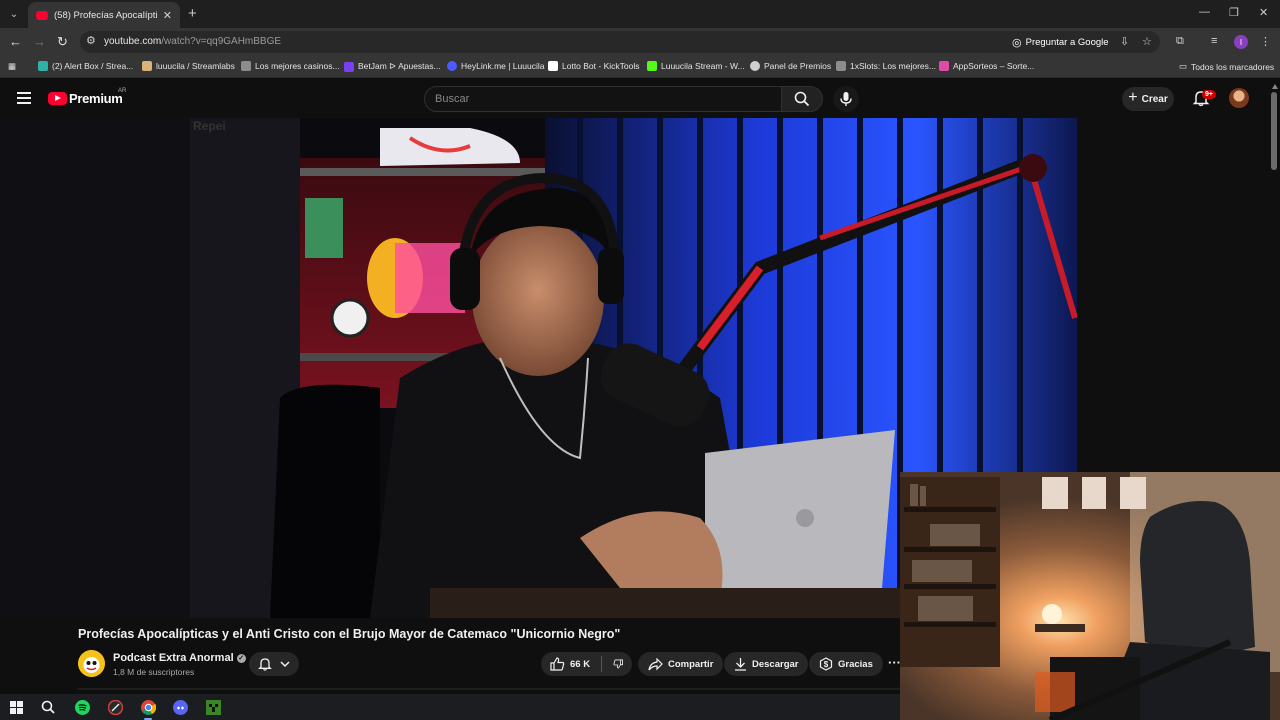  What do you see at coordinates (213, 707) in the screenshot?
I see `minecraft-icon` at bounding box center [213, 707].